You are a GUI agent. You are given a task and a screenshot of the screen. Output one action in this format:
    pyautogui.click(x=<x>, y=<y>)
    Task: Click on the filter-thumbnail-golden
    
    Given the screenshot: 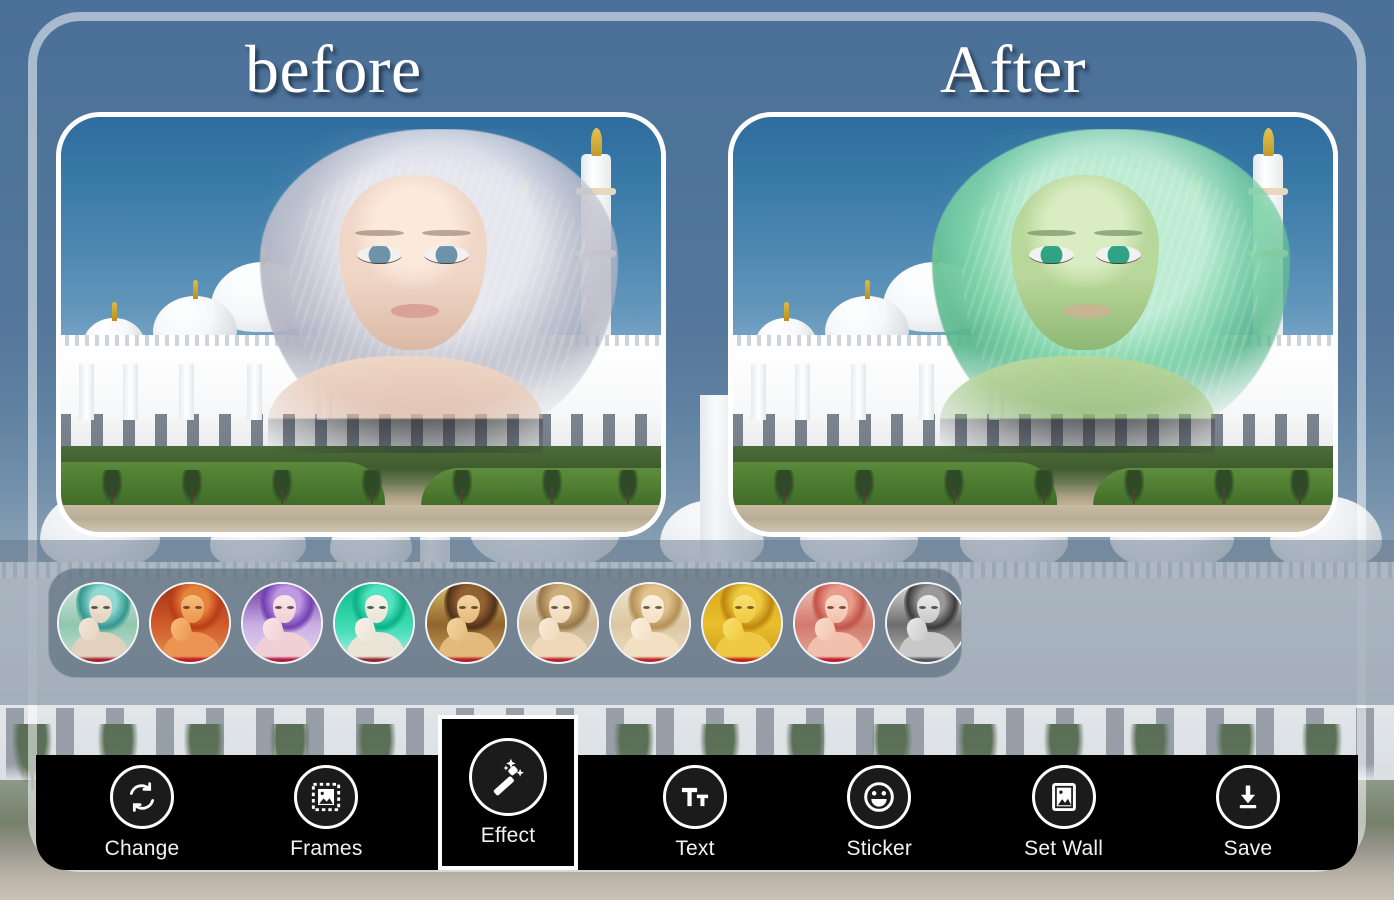 What is the action you would take?
    pyautogui.click(x=742, y=623)
    